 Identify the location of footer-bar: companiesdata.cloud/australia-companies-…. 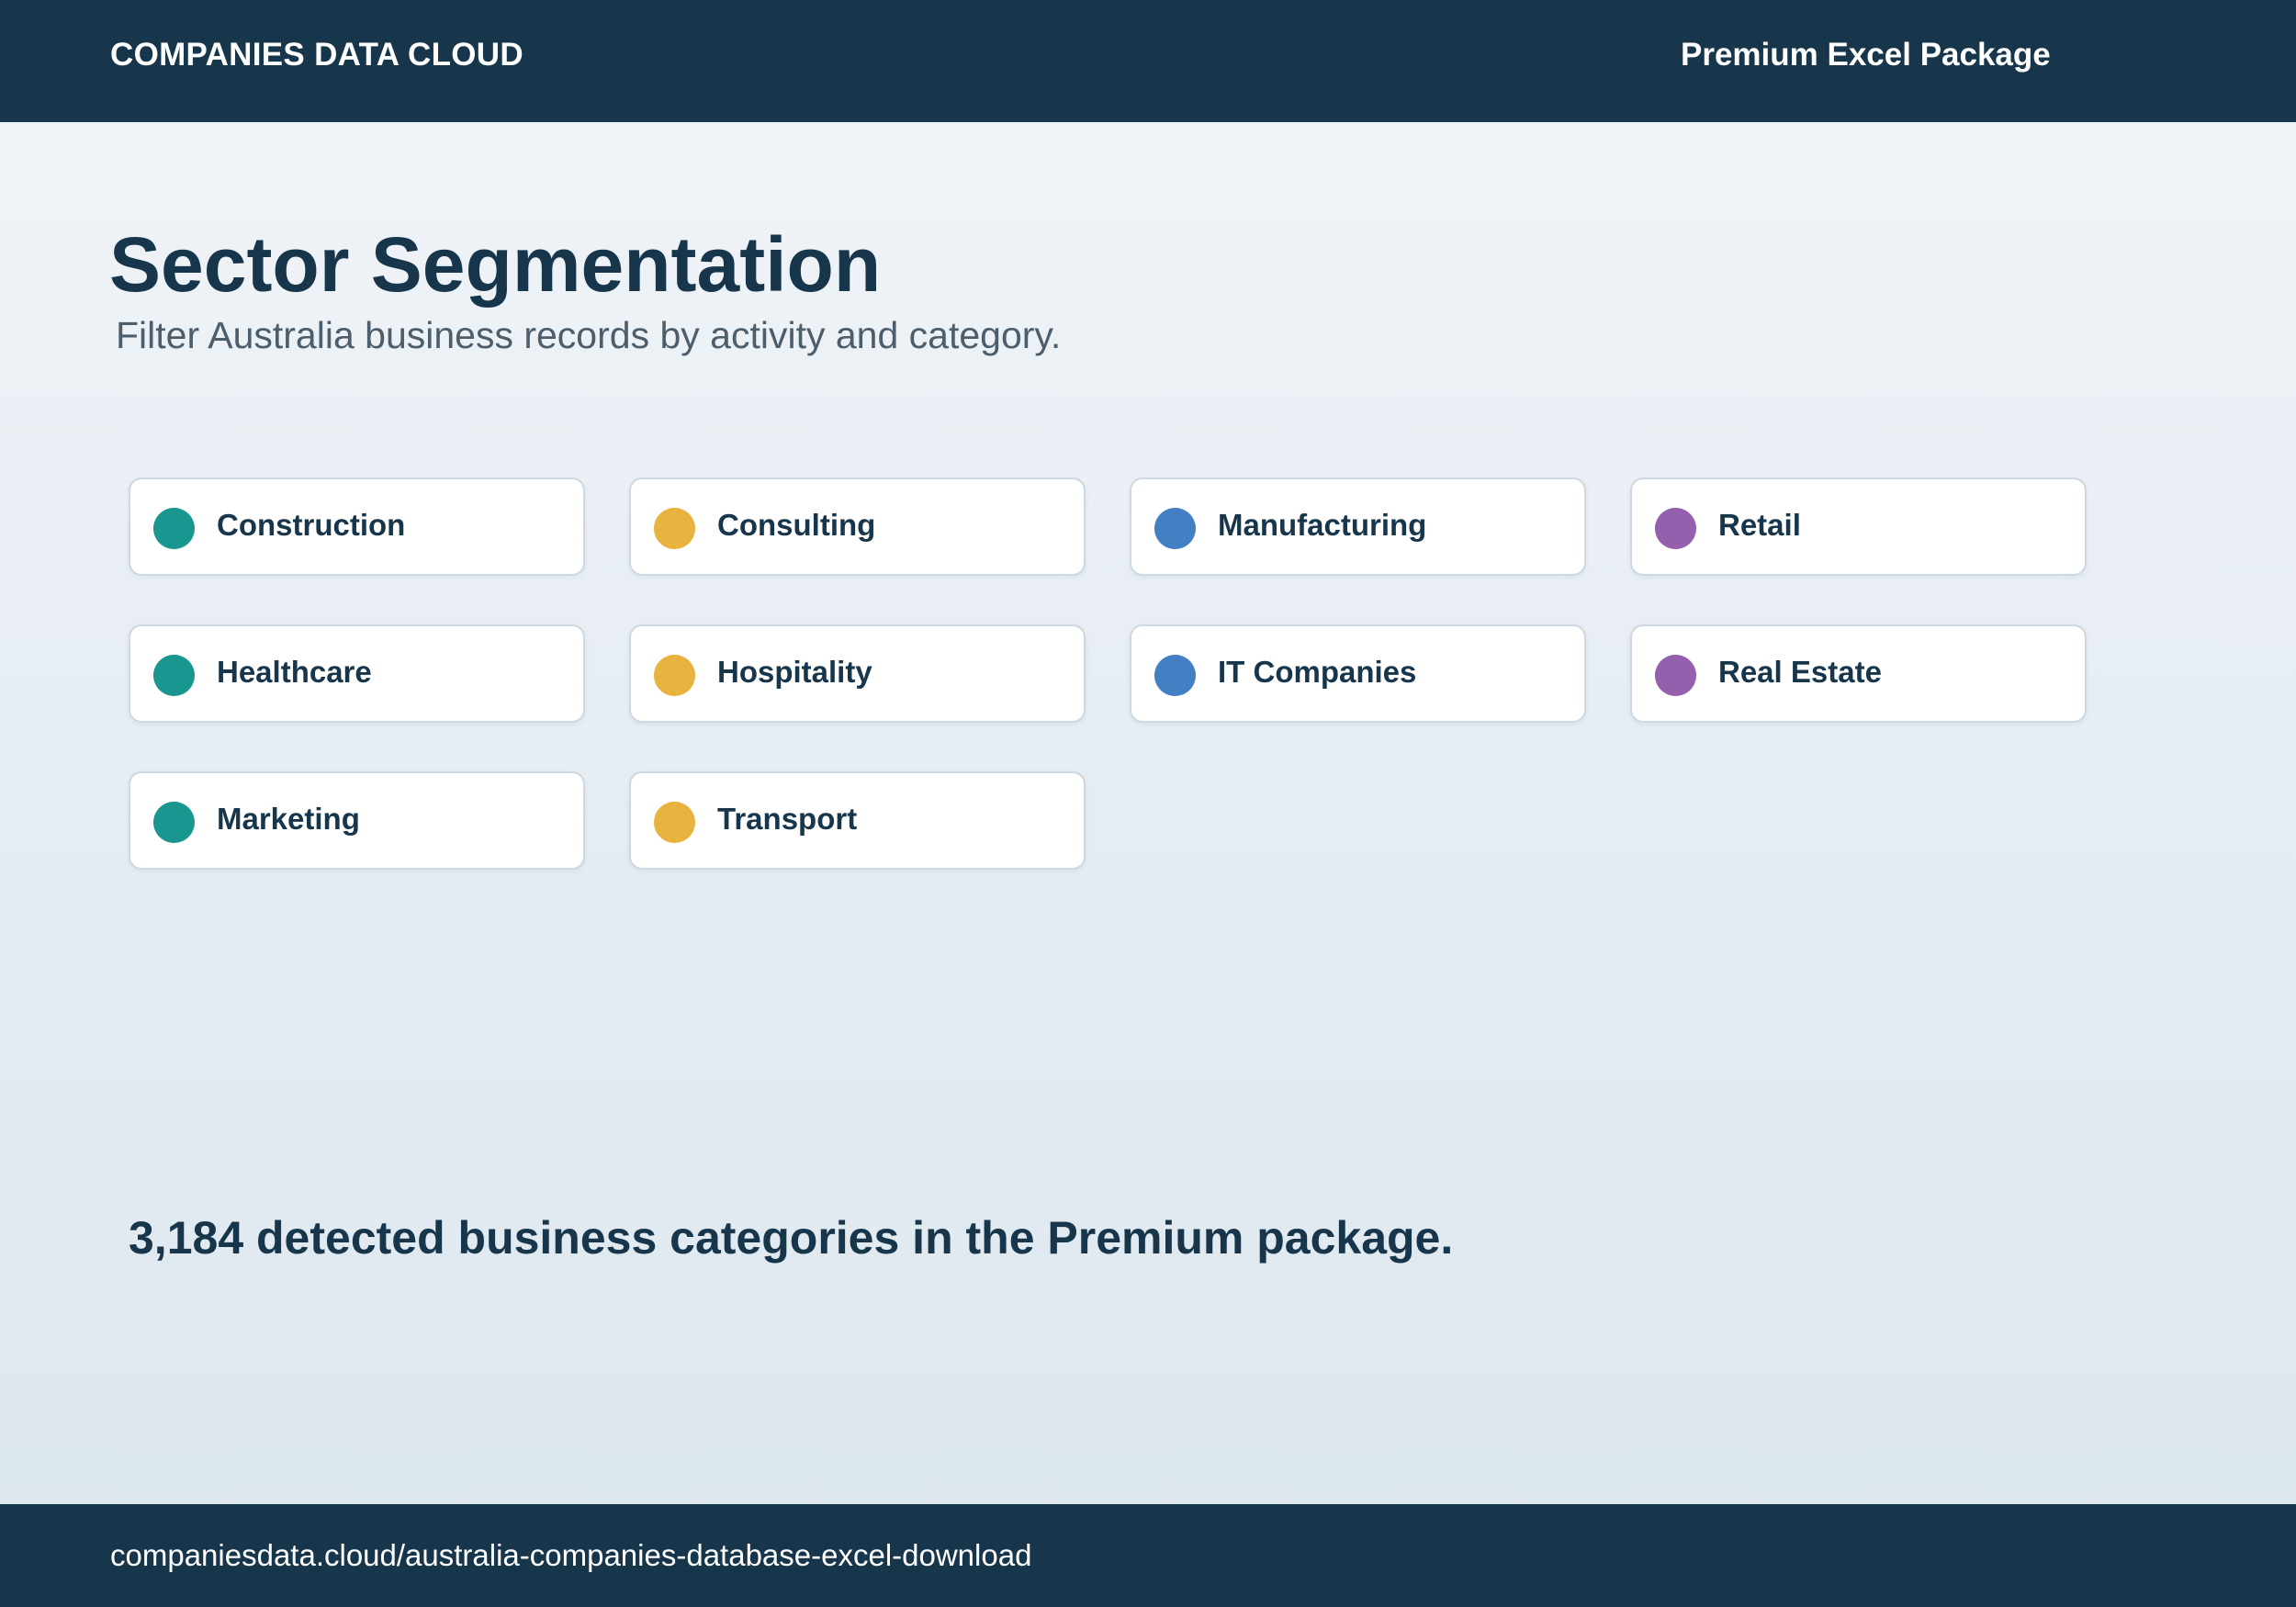
(1148, 1555).